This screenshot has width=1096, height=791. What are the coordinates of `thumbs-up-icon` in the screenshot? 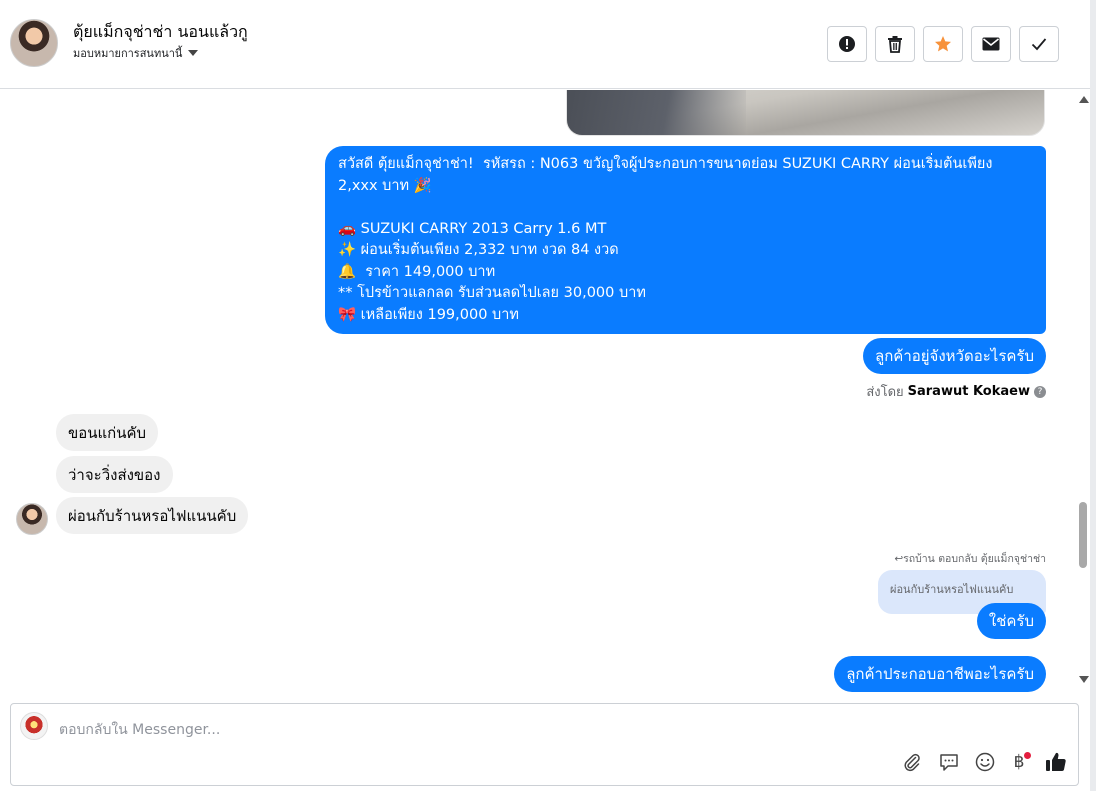 It's located at (1056, 761).